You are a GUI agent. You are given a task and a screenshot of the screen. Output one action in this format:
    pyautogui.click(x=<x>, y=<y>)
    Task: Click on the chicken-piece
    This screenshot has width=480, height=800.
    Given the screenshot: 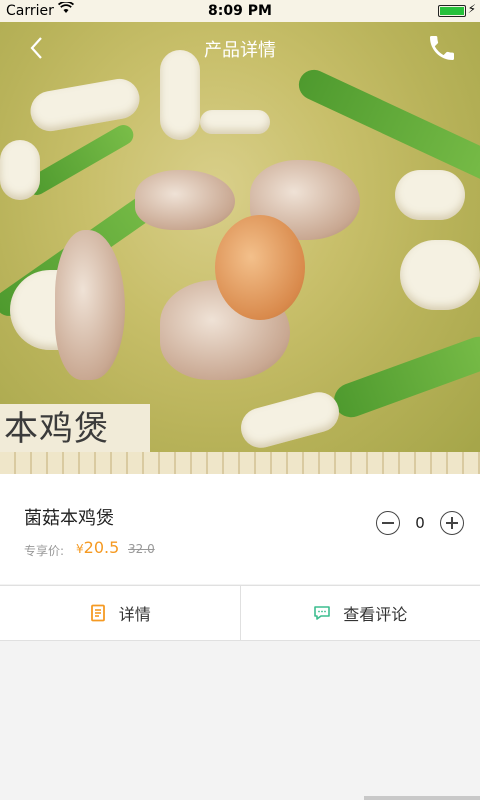 What is the action you would take?
    pyautogui.click(x=185, y=200)
    